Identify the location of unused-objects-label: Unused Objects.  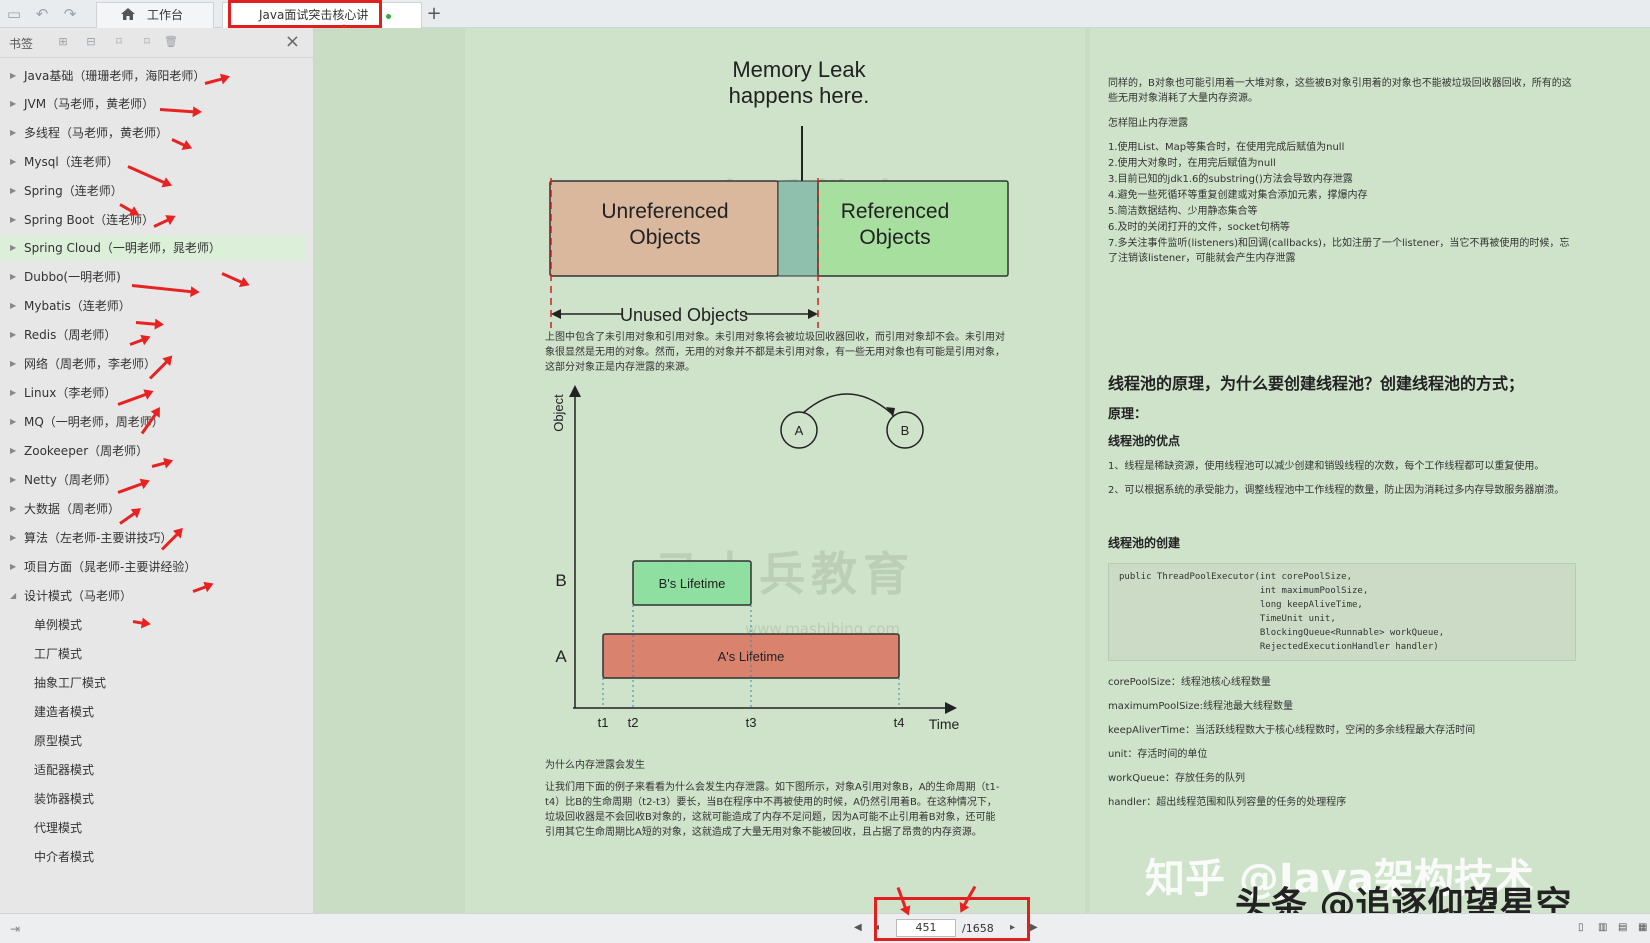
(684, 315).